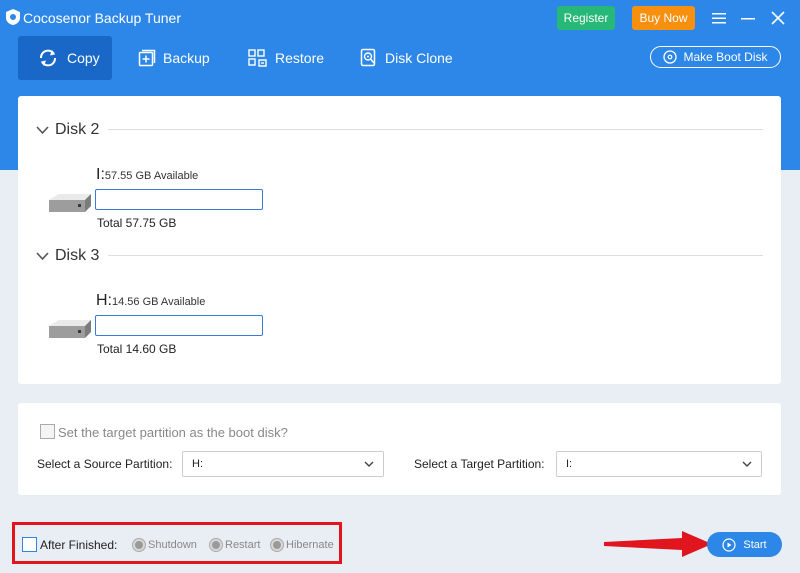 The height and width of the screenshot is (573, 800). What do you see at coordinates (748, 18) in the screenshot?
I see `minimize-icon` at bounding box center [748, 18].